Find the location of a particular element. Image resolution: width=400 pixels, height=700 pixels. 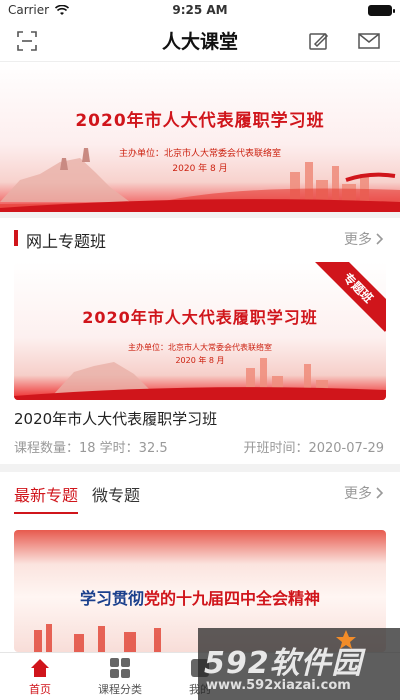

status-time: 9:25 AM is located at coordinates (200, 10).